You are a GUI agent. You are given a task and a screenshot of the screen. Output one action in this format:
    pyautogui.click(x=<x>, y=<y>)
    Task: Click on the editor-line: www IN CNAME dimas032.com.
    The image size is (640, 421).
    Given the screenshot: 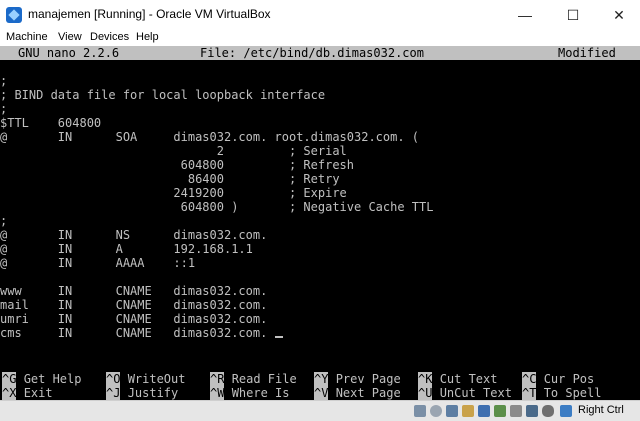 What is the action you would take?
    pyautogui.click(x=134, y=291)
    